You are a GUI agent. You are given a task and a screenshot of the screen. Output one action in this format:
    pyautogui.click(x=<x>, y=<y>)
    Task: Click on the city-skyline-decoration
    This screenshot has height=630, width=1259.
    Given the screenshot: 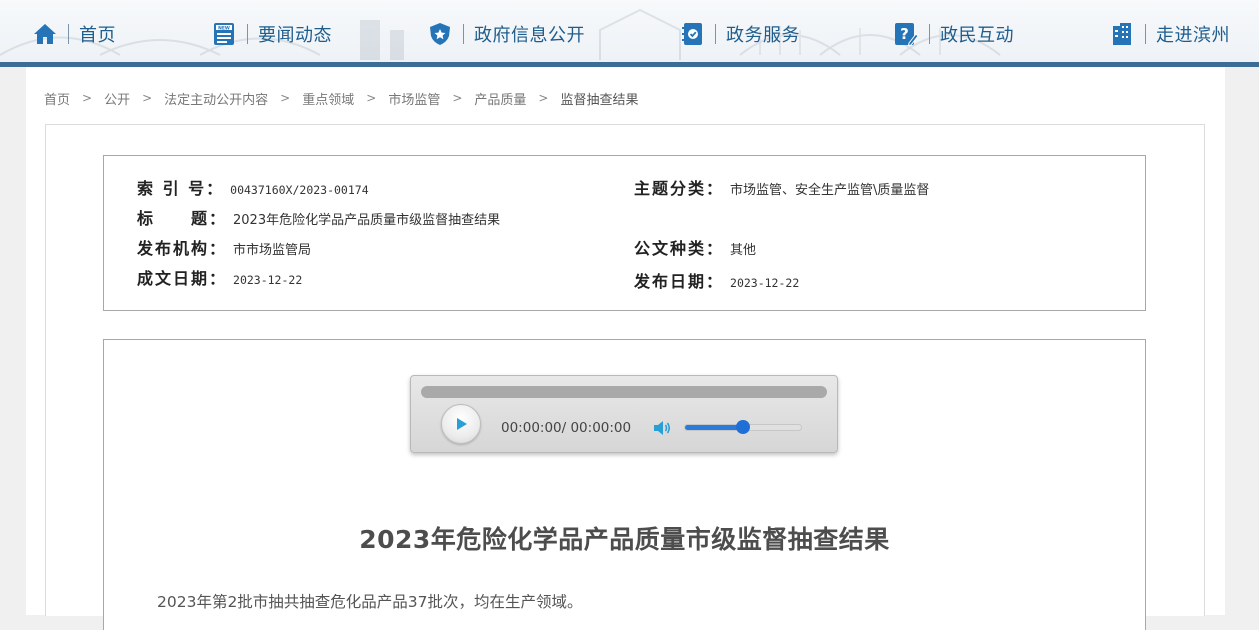 What is the action you would take?
    pyautogui.click(x=500, y=34)
    